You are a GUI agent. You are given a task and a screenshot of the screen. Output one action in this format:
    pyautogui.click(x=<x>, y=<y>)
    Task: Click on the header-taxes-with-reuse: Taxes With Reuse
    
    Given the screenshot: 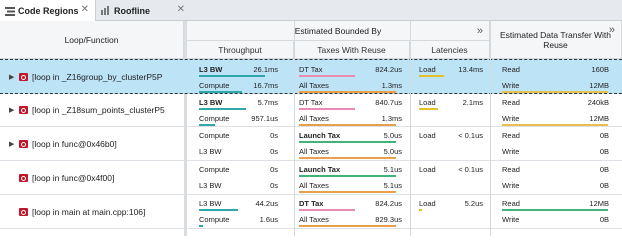 What is the action you would take?
    pyautogui.click(x=352, y=50)
    